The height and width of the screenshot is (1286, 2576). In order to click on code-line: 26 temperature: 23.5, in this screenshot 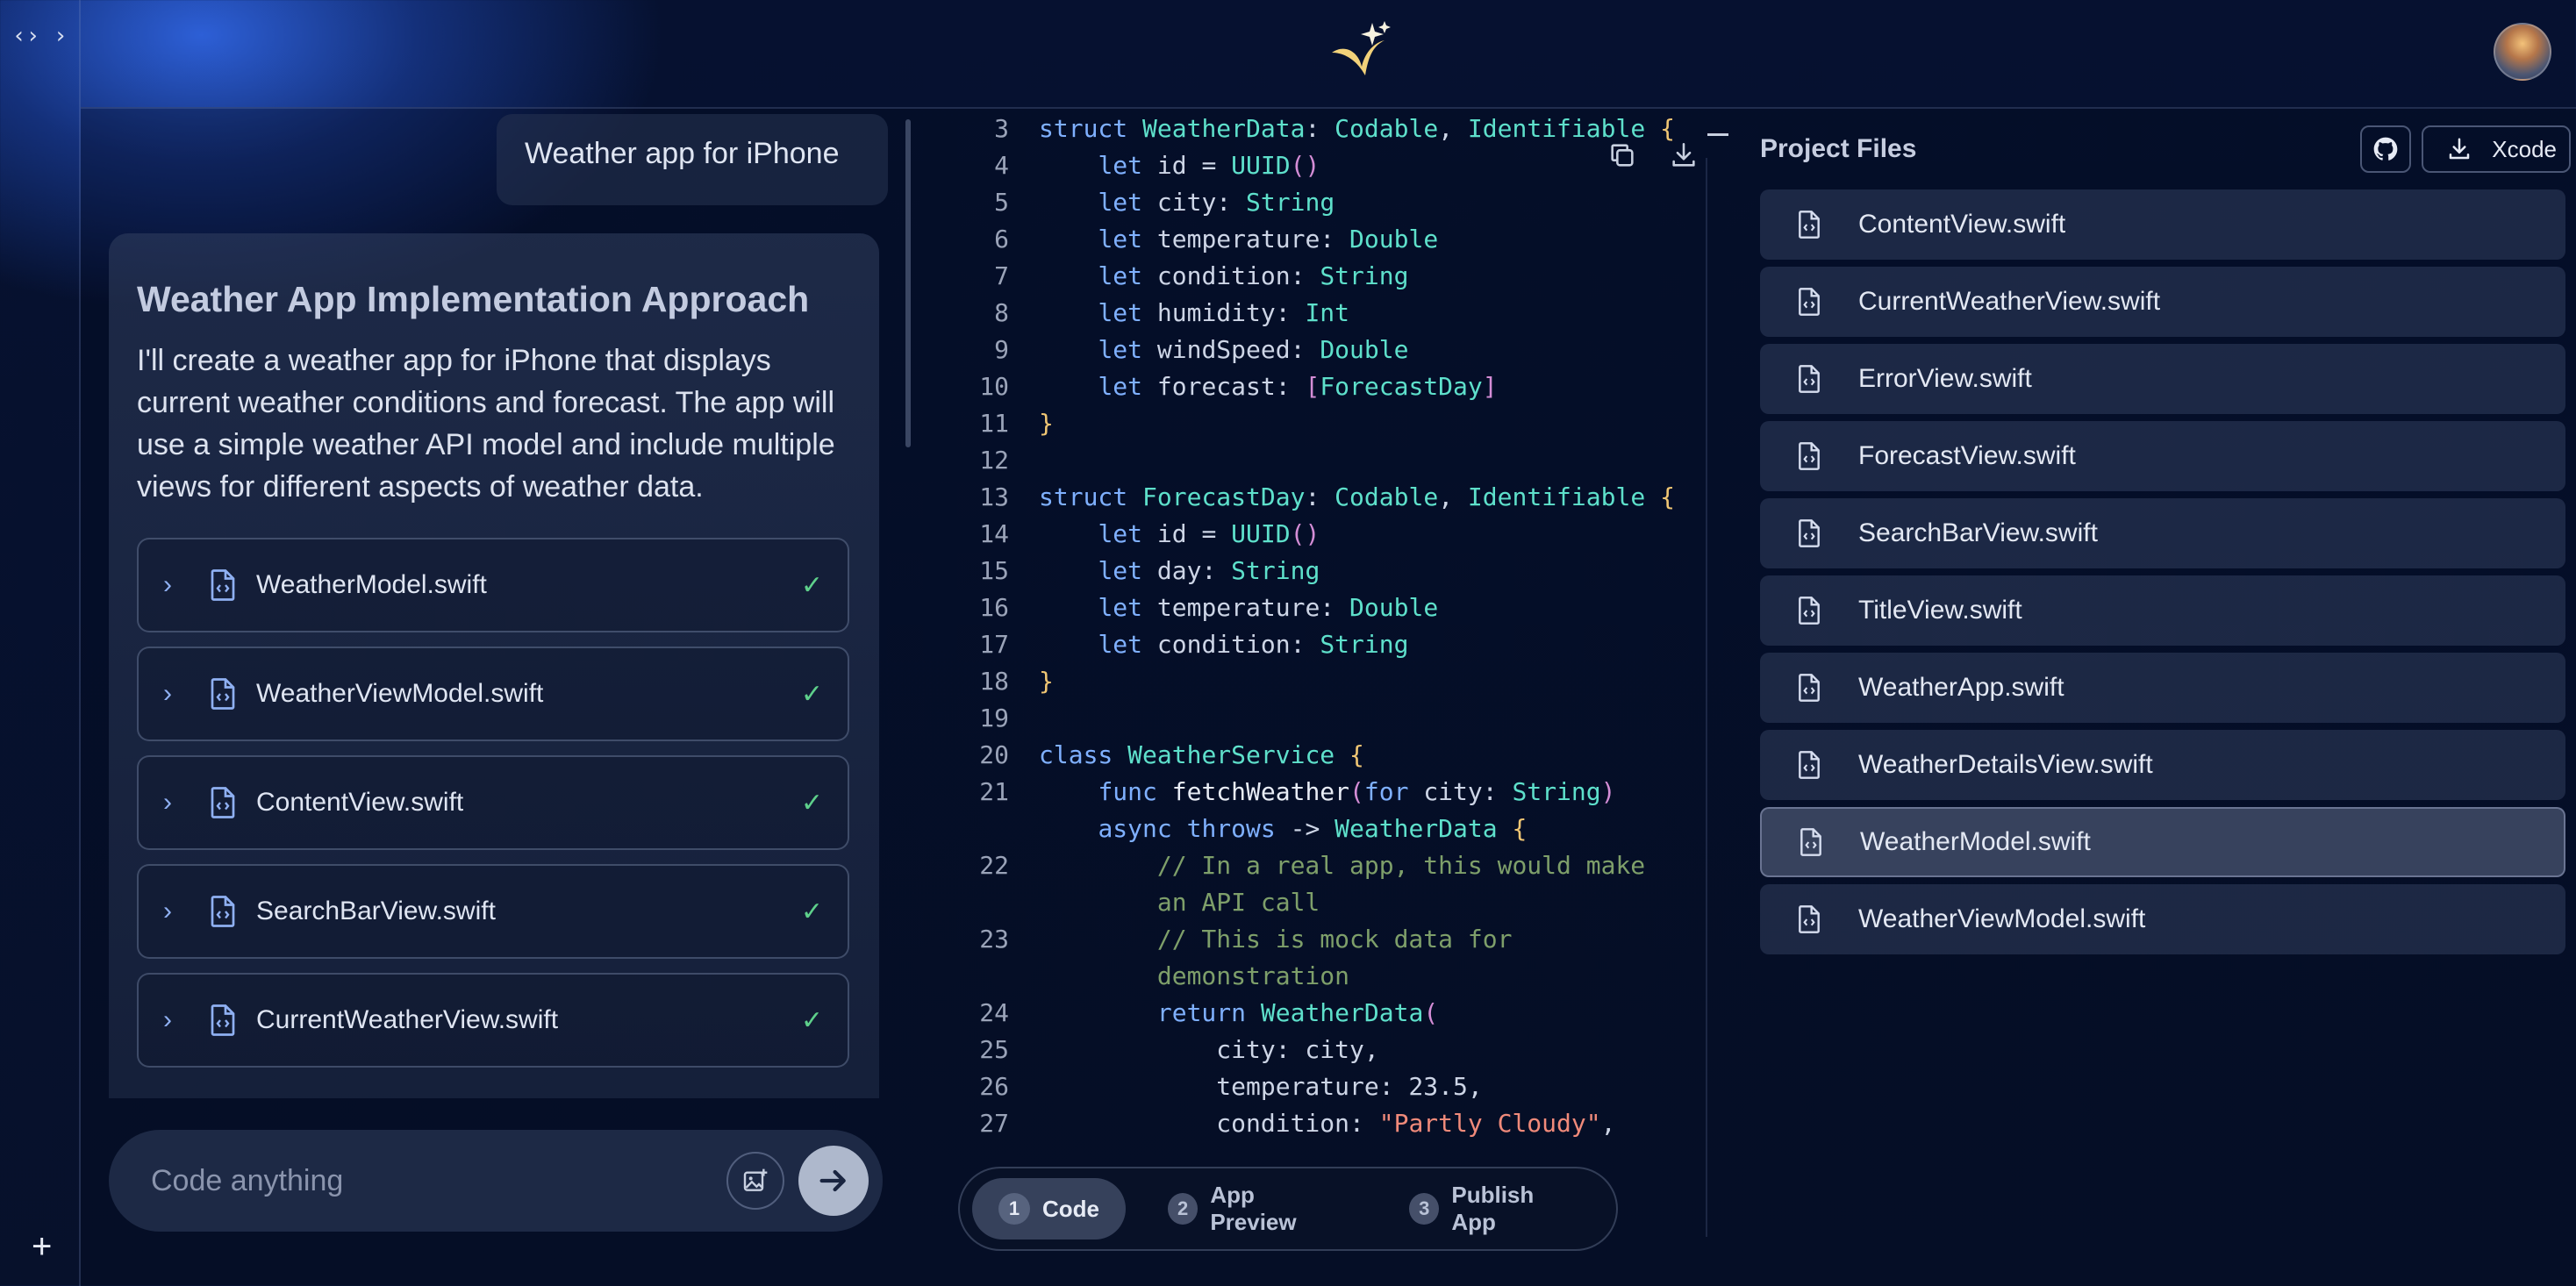, I will do `click(1370, 1086)`.